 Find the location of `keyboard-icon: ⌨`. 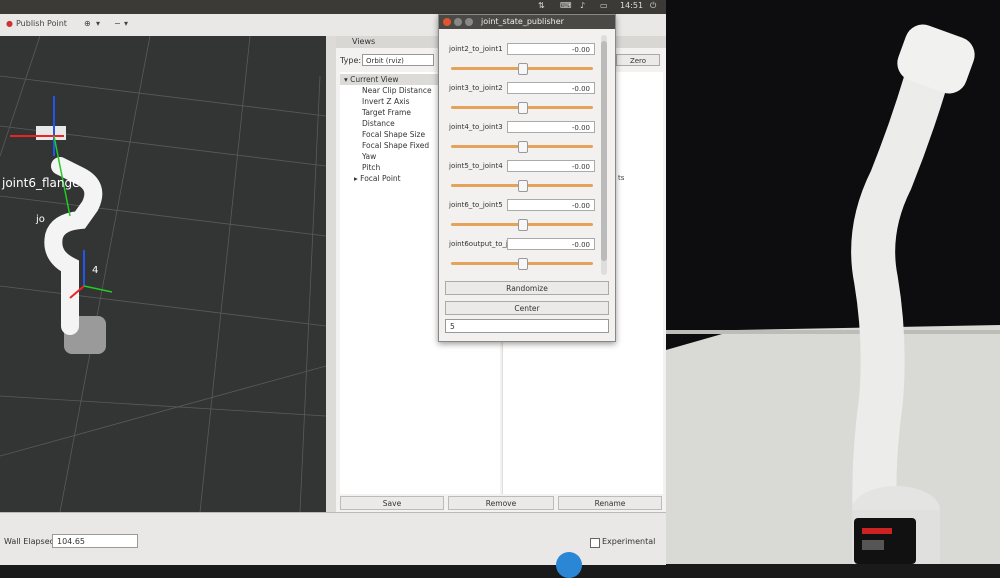

keyboard-icon: ⌨ is located at coordinates (566, 5).